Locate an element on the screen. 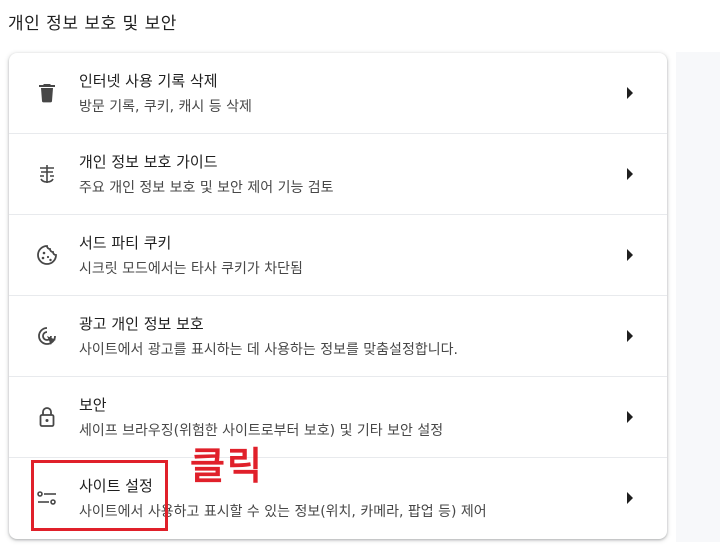 The height and width of the screenshot is (549, 720). clear-browsing-data-row: 인터넷 사용 기록 삭제 방문 기록, 쿠키, 캐시 등 삭제 is located at coordinates (338, 93).